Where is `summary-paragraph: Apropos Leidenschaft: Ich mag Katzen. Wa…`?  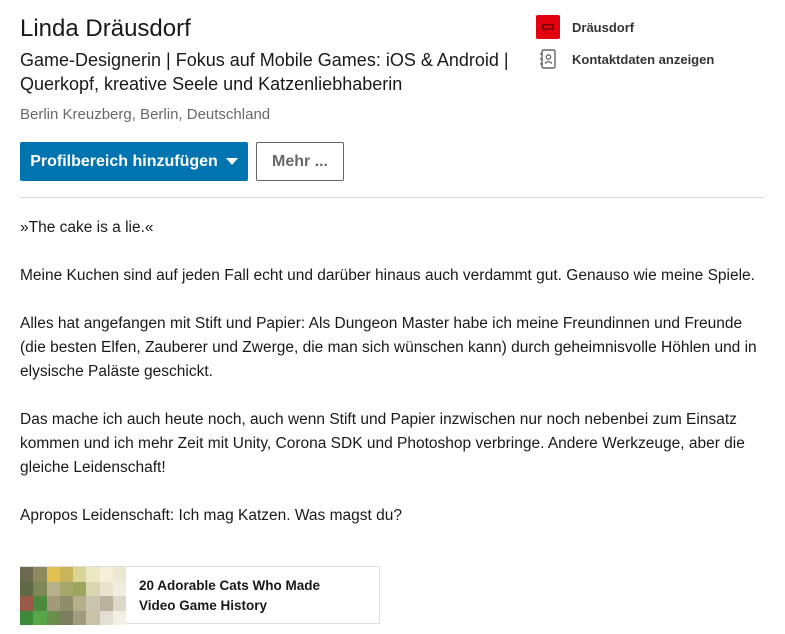 summary-paragraph: Apropos Leidenschaft: Ich mag Katzen. Wa… is located at coordinates (211, 515).